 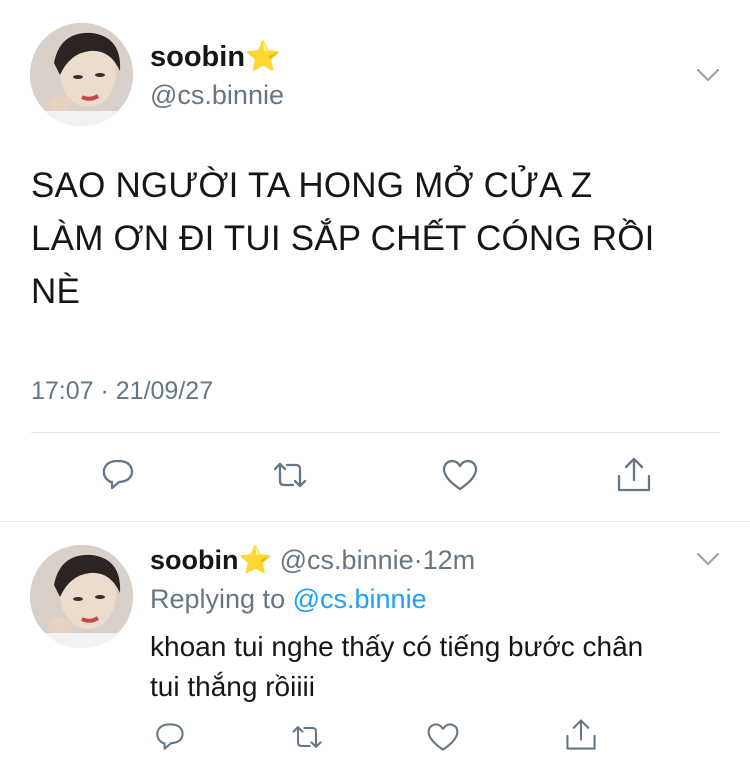 I want to click on tweet-text-line: LÀM ƠN ĐI TUI SẮP CHẾT CÓNG RỒI, so click(x=343, y=238).